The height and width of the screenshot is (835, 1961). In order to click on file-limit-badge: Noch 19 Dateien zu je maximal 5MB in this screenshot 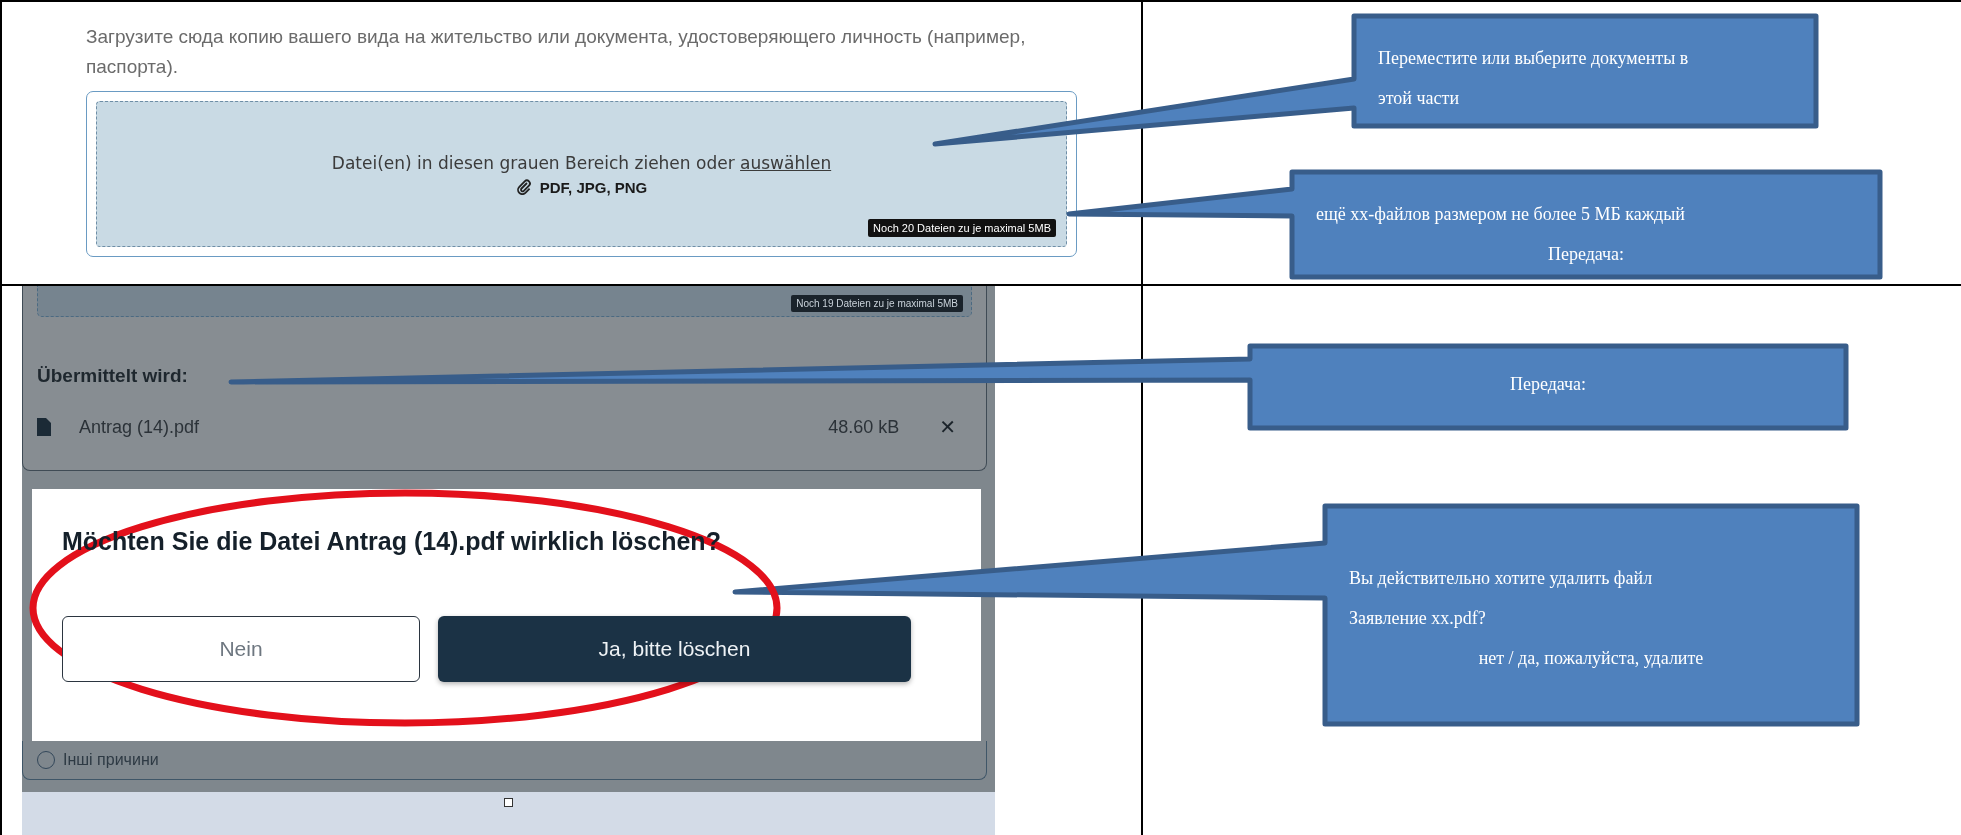, I will do `click(877, 303)`.